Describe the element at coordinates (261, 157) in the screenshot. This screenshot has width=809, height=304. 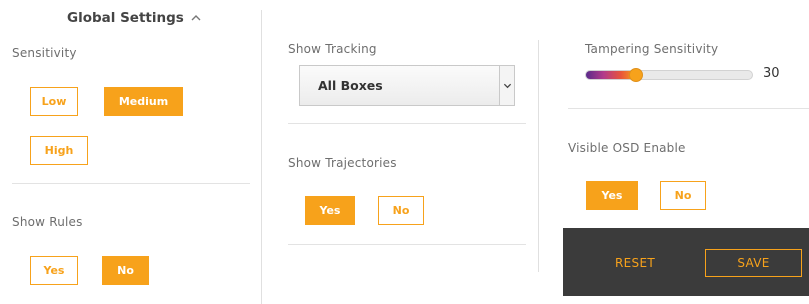
I see `column-divider-left` at that location.